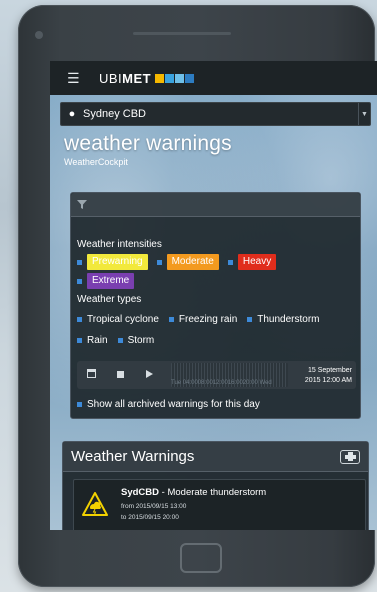 Image resolution: width=377 pixels, height=592 pixels. What do you see at coordinates (79, 404) in the screenshot?
I see `checkbox-archive` at bounding box center [79, 404].